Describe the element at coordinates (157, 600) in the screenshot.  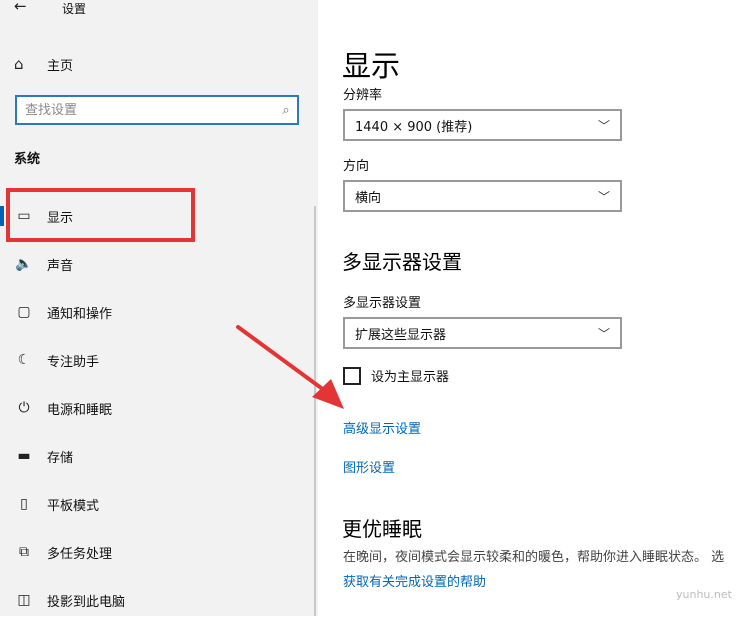
I see `sidebar-item-project: ◫ 投影到此电脑` at that location.